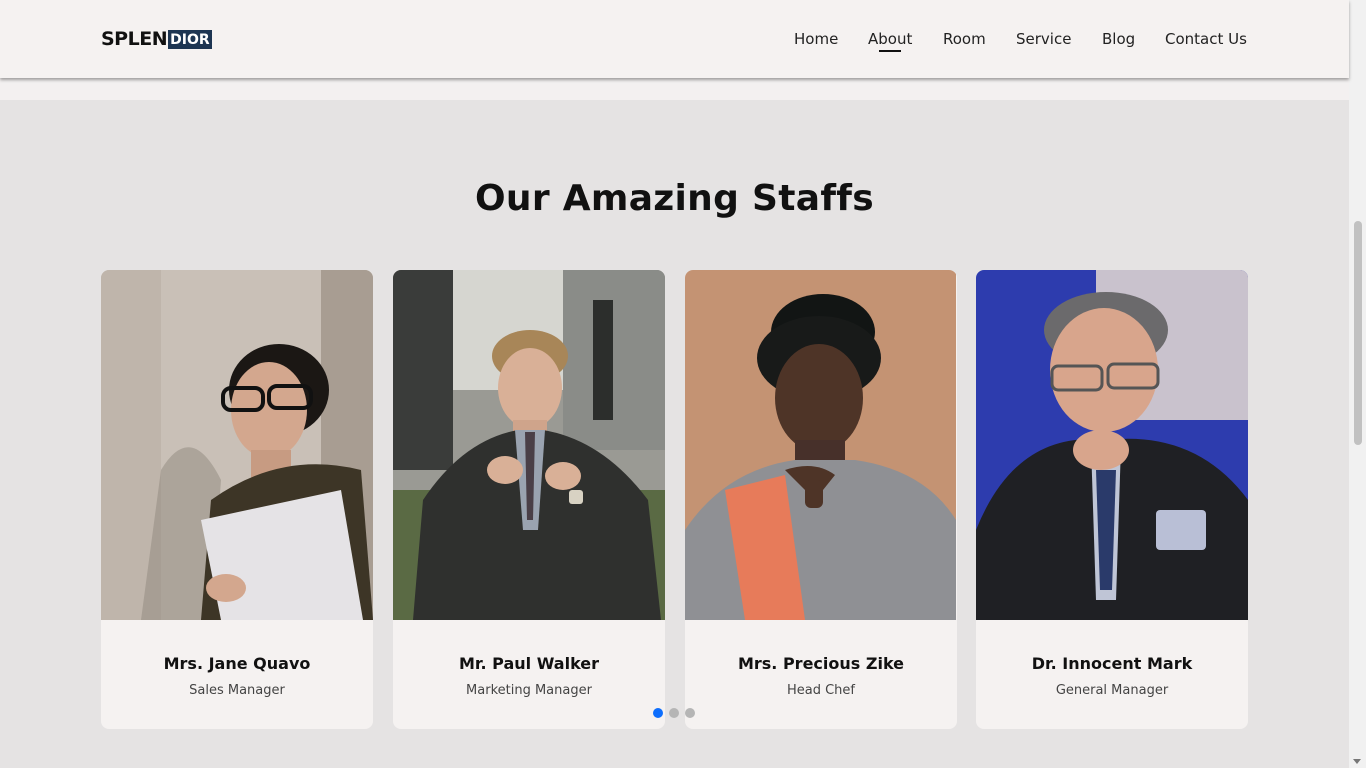  Describe the element at coordinates (890, 41) in the screenshot. I see `nav-about: About` at that location.